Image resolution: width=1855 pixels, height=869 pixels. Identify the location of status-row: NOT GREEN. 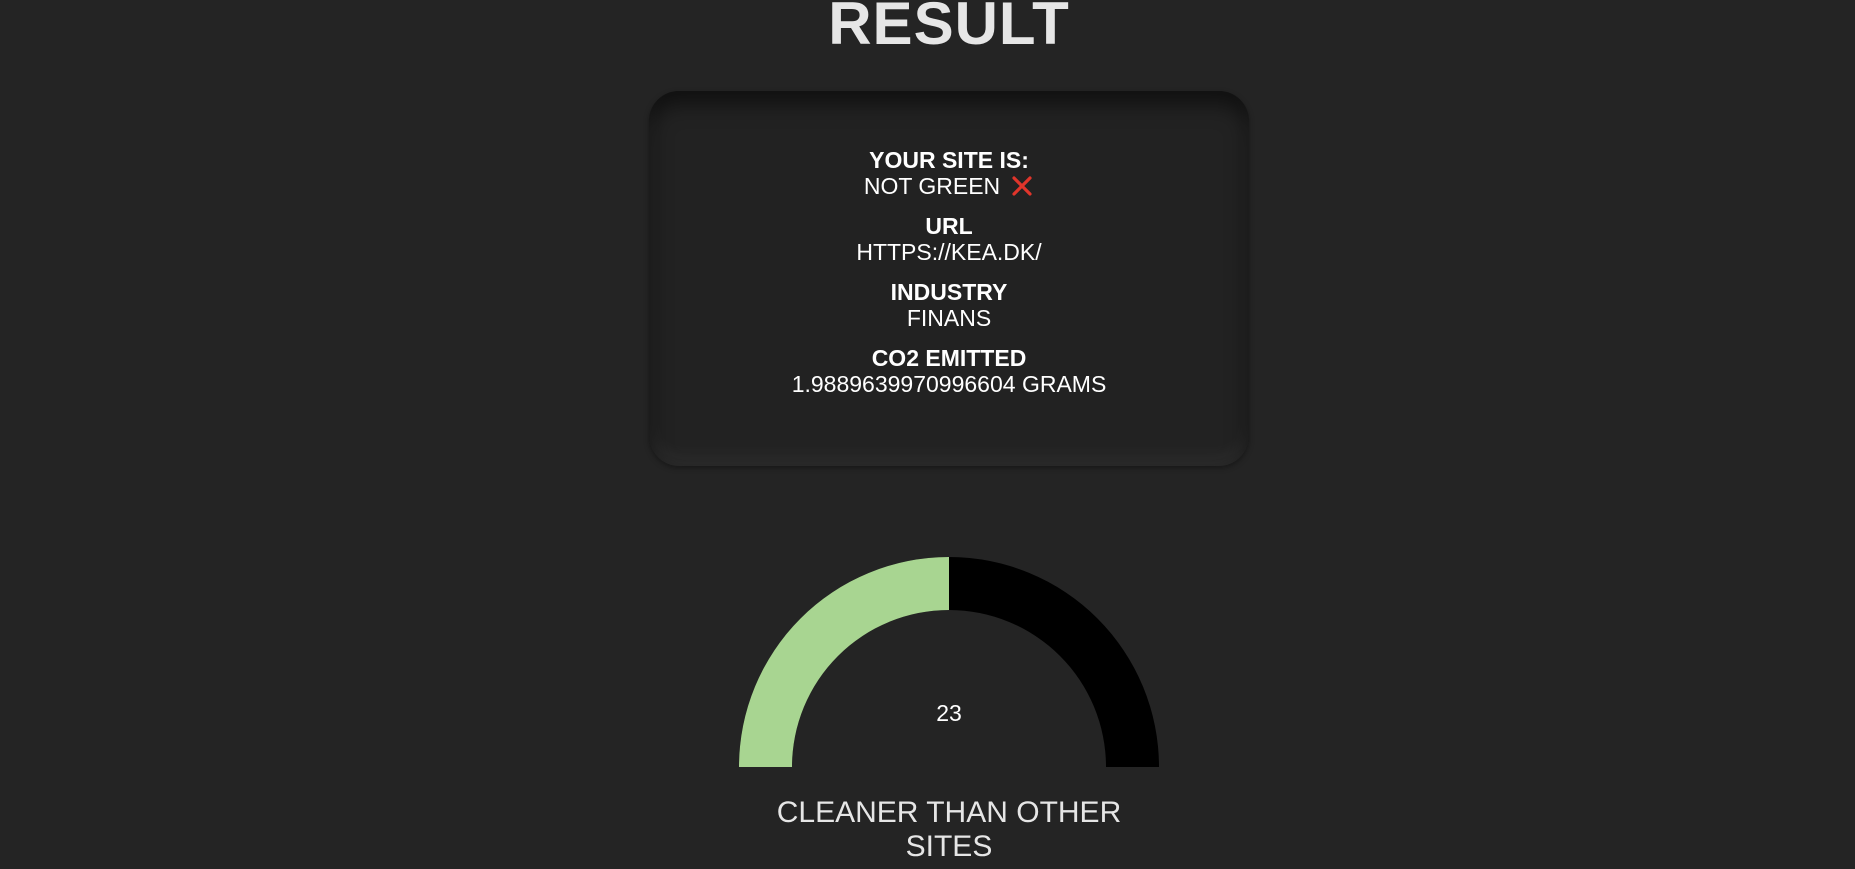
(949, 186).